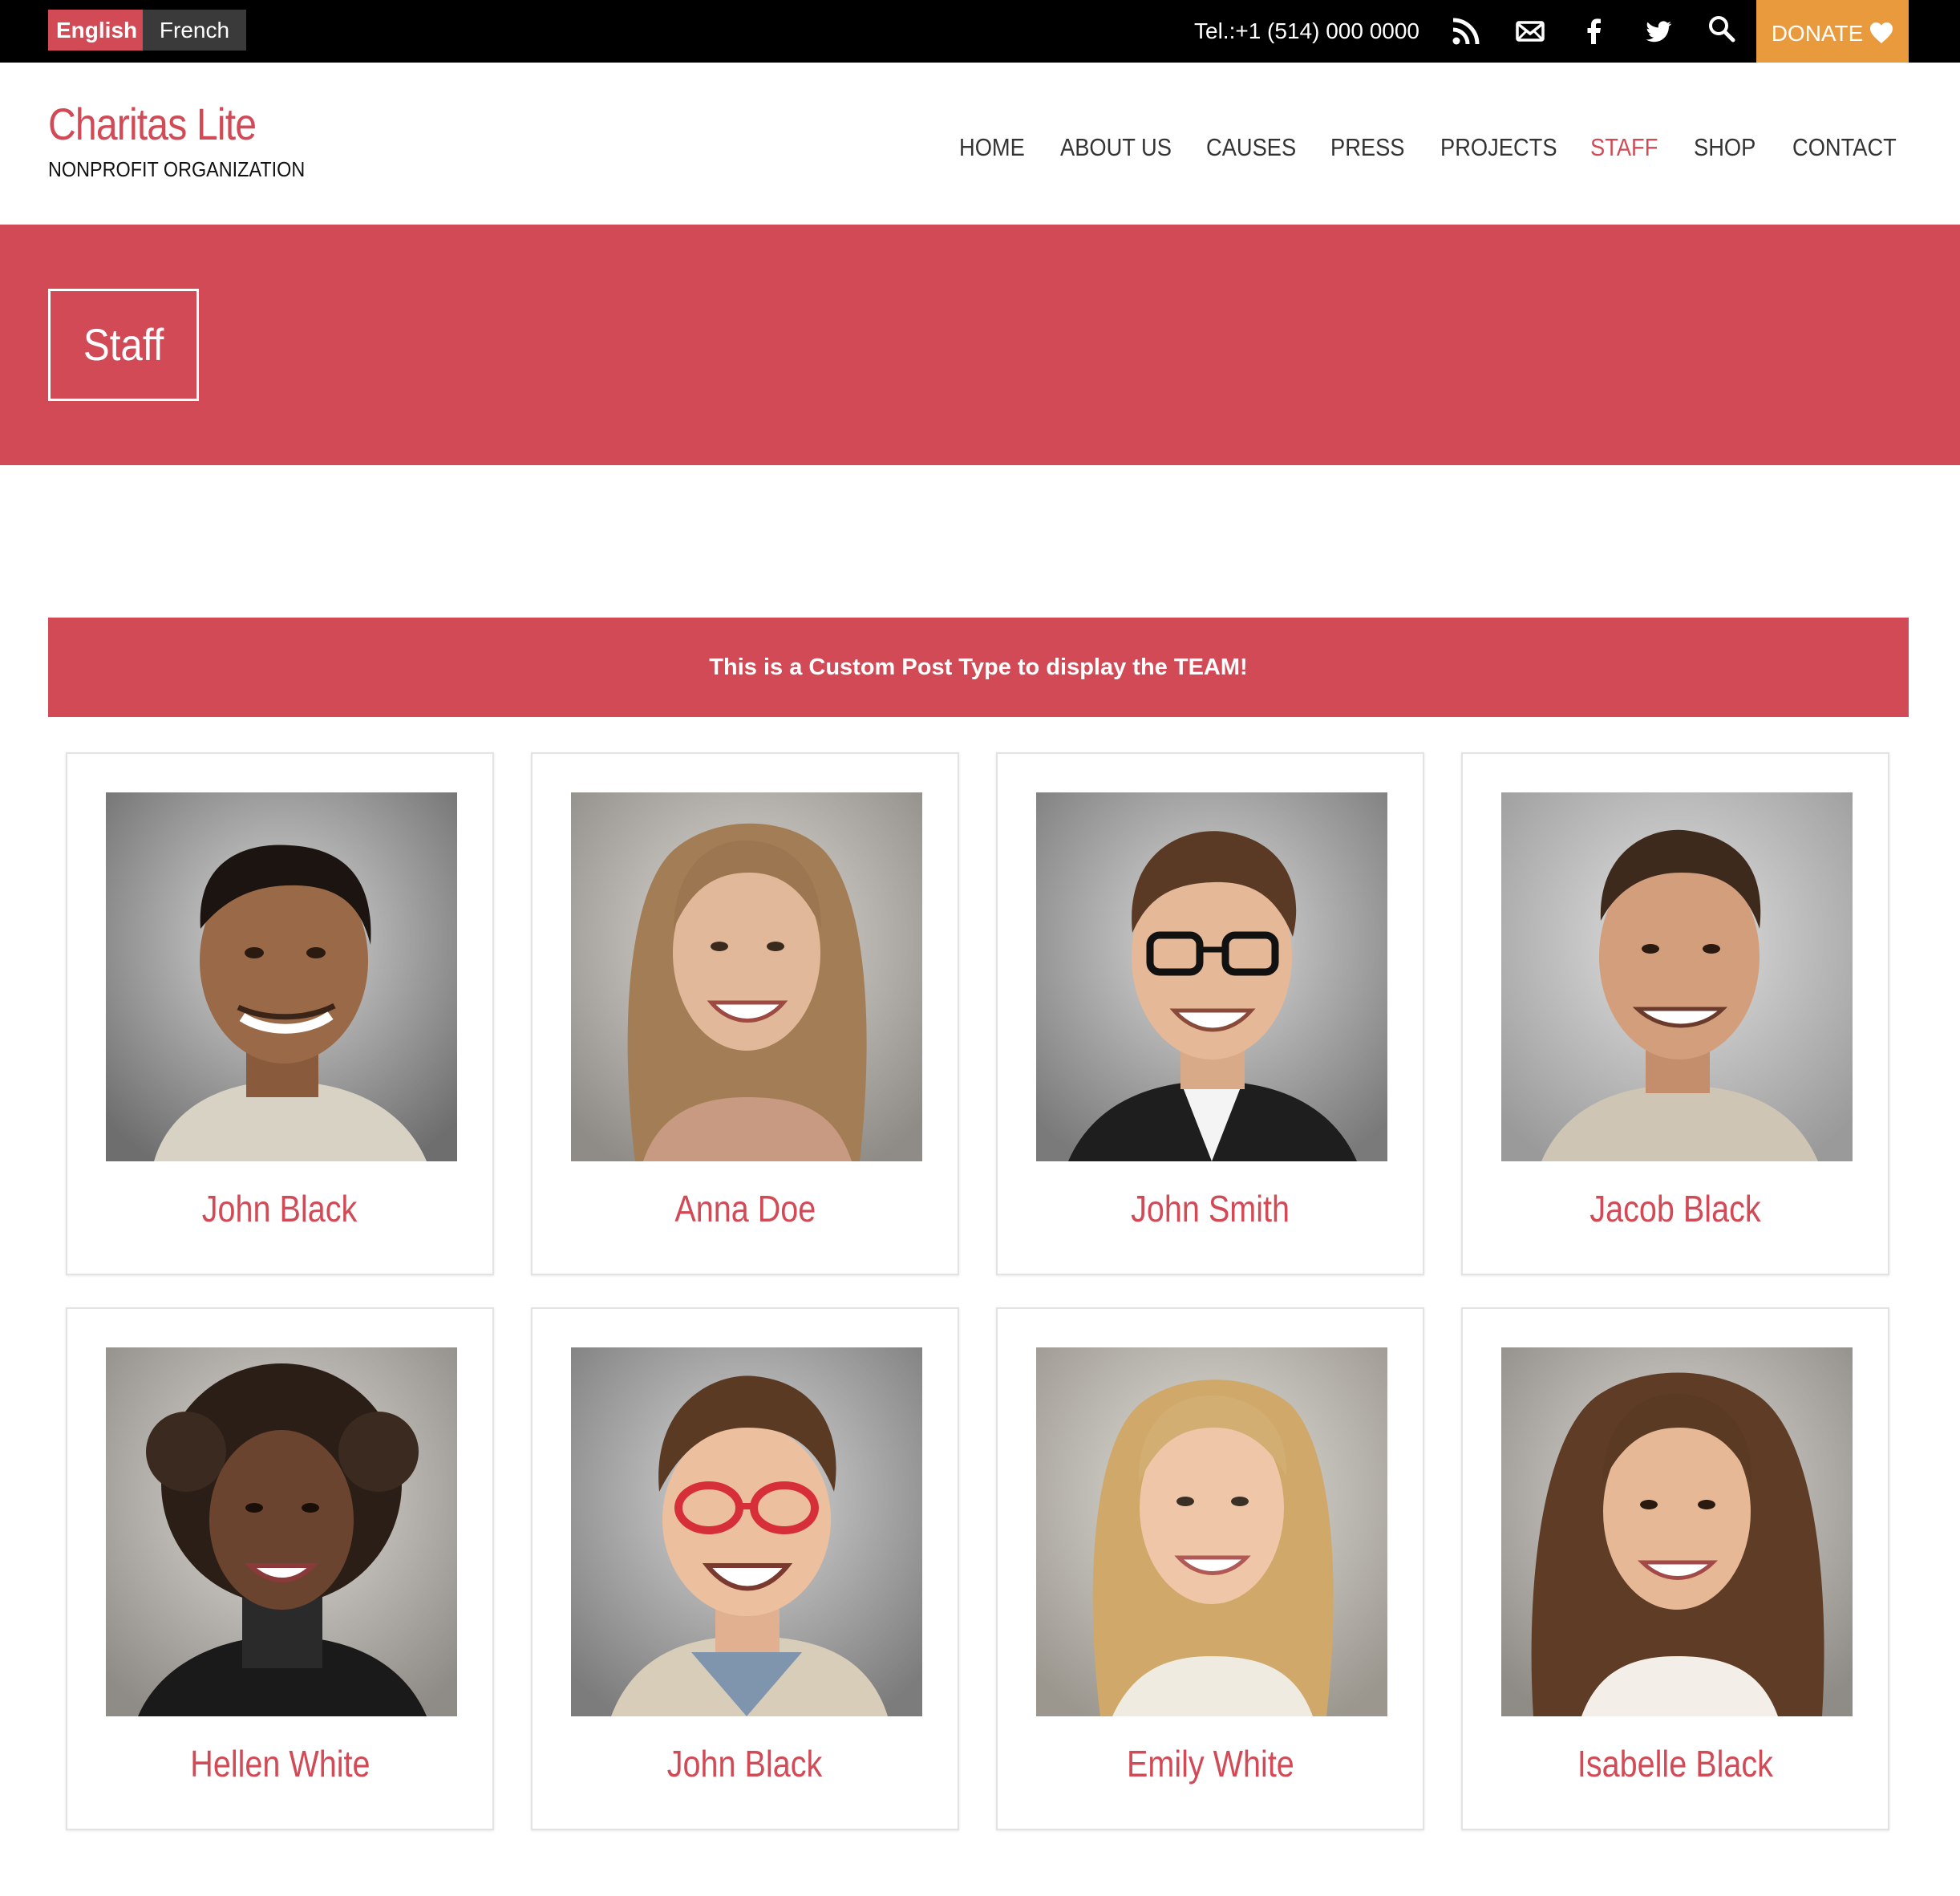 Image resolution: width=1960 pixels, height=1896 pixels. Describe the element at coordinates (1251, 147) in the screenshot. I see `nav-item-causes: CAUSES` at that location.